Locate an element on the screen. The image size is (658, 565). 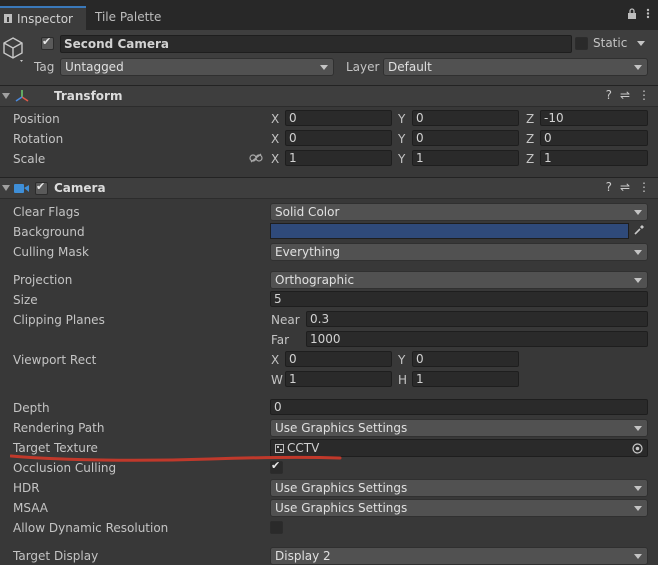
rotation-z-label: Z is located at coordinates (530, 139).